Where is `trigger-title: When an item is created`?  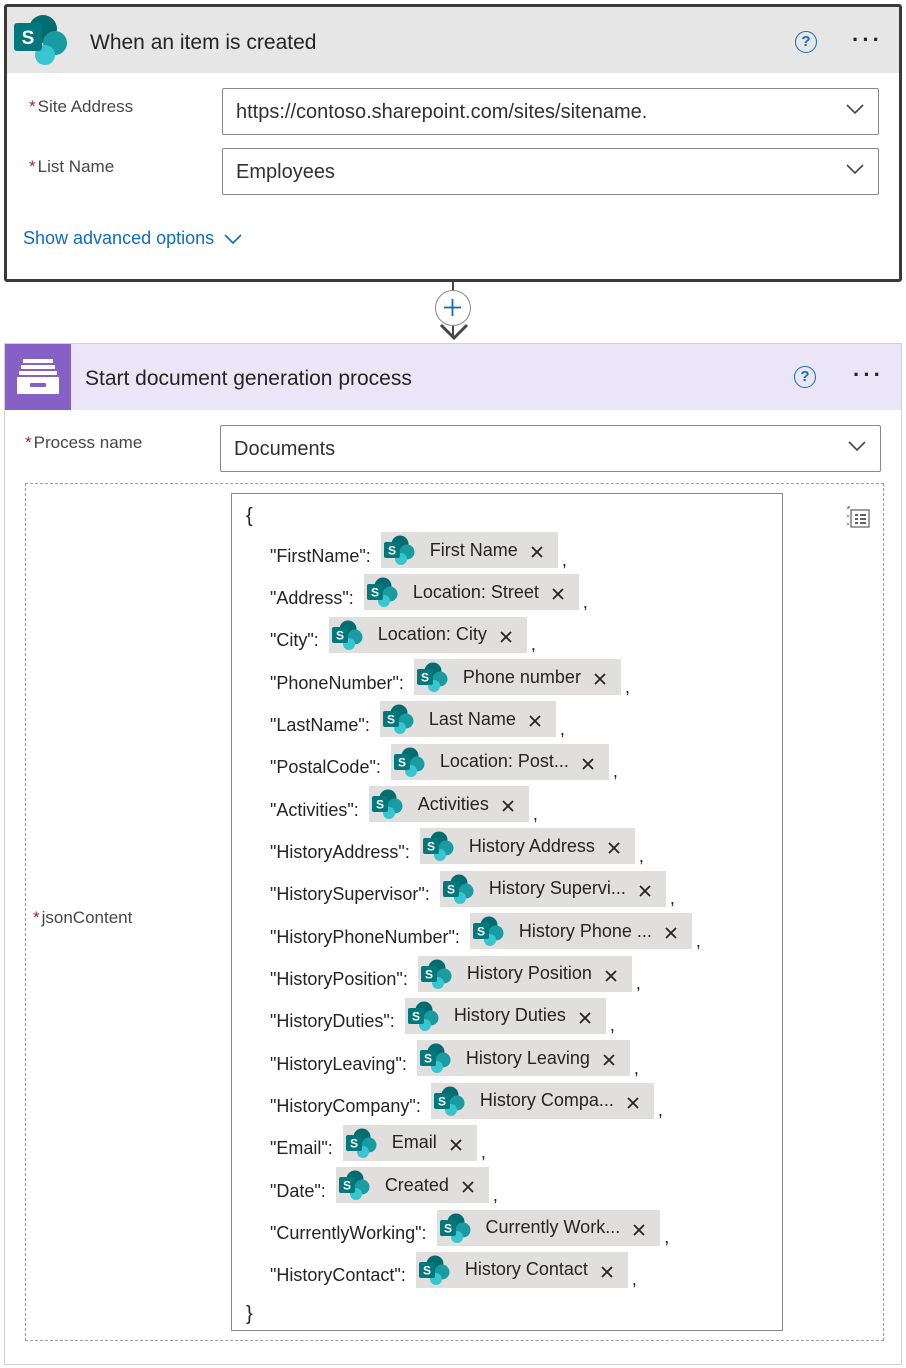
trigger-title: When an item is created is located at coordinates (203, 42).